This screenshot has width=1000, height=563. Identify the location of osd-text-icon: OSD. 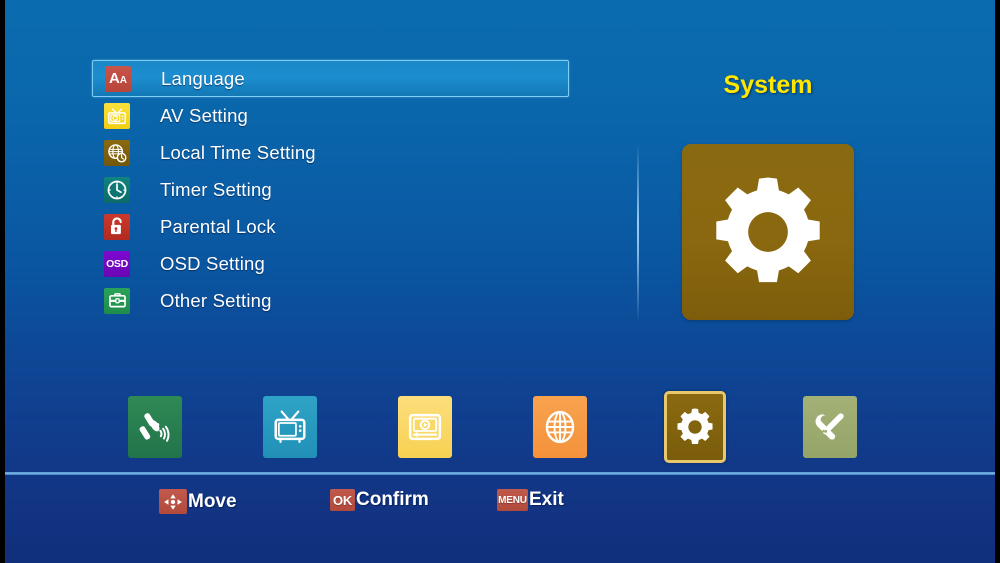
(117, 263).